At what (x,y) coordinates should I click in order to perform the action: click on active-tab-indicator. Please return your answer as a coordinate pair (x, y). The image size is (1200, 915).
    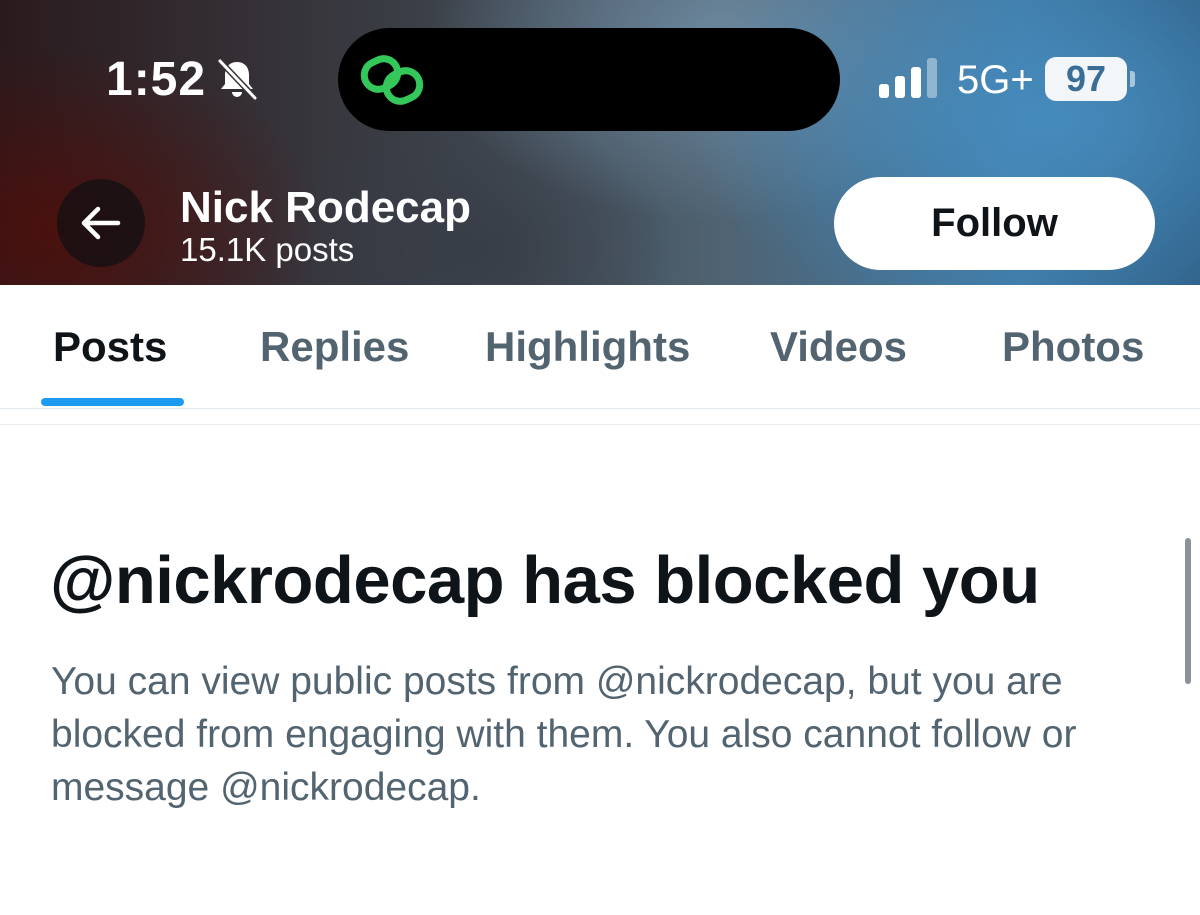
    Looking at the image, I should click on (112, 402).